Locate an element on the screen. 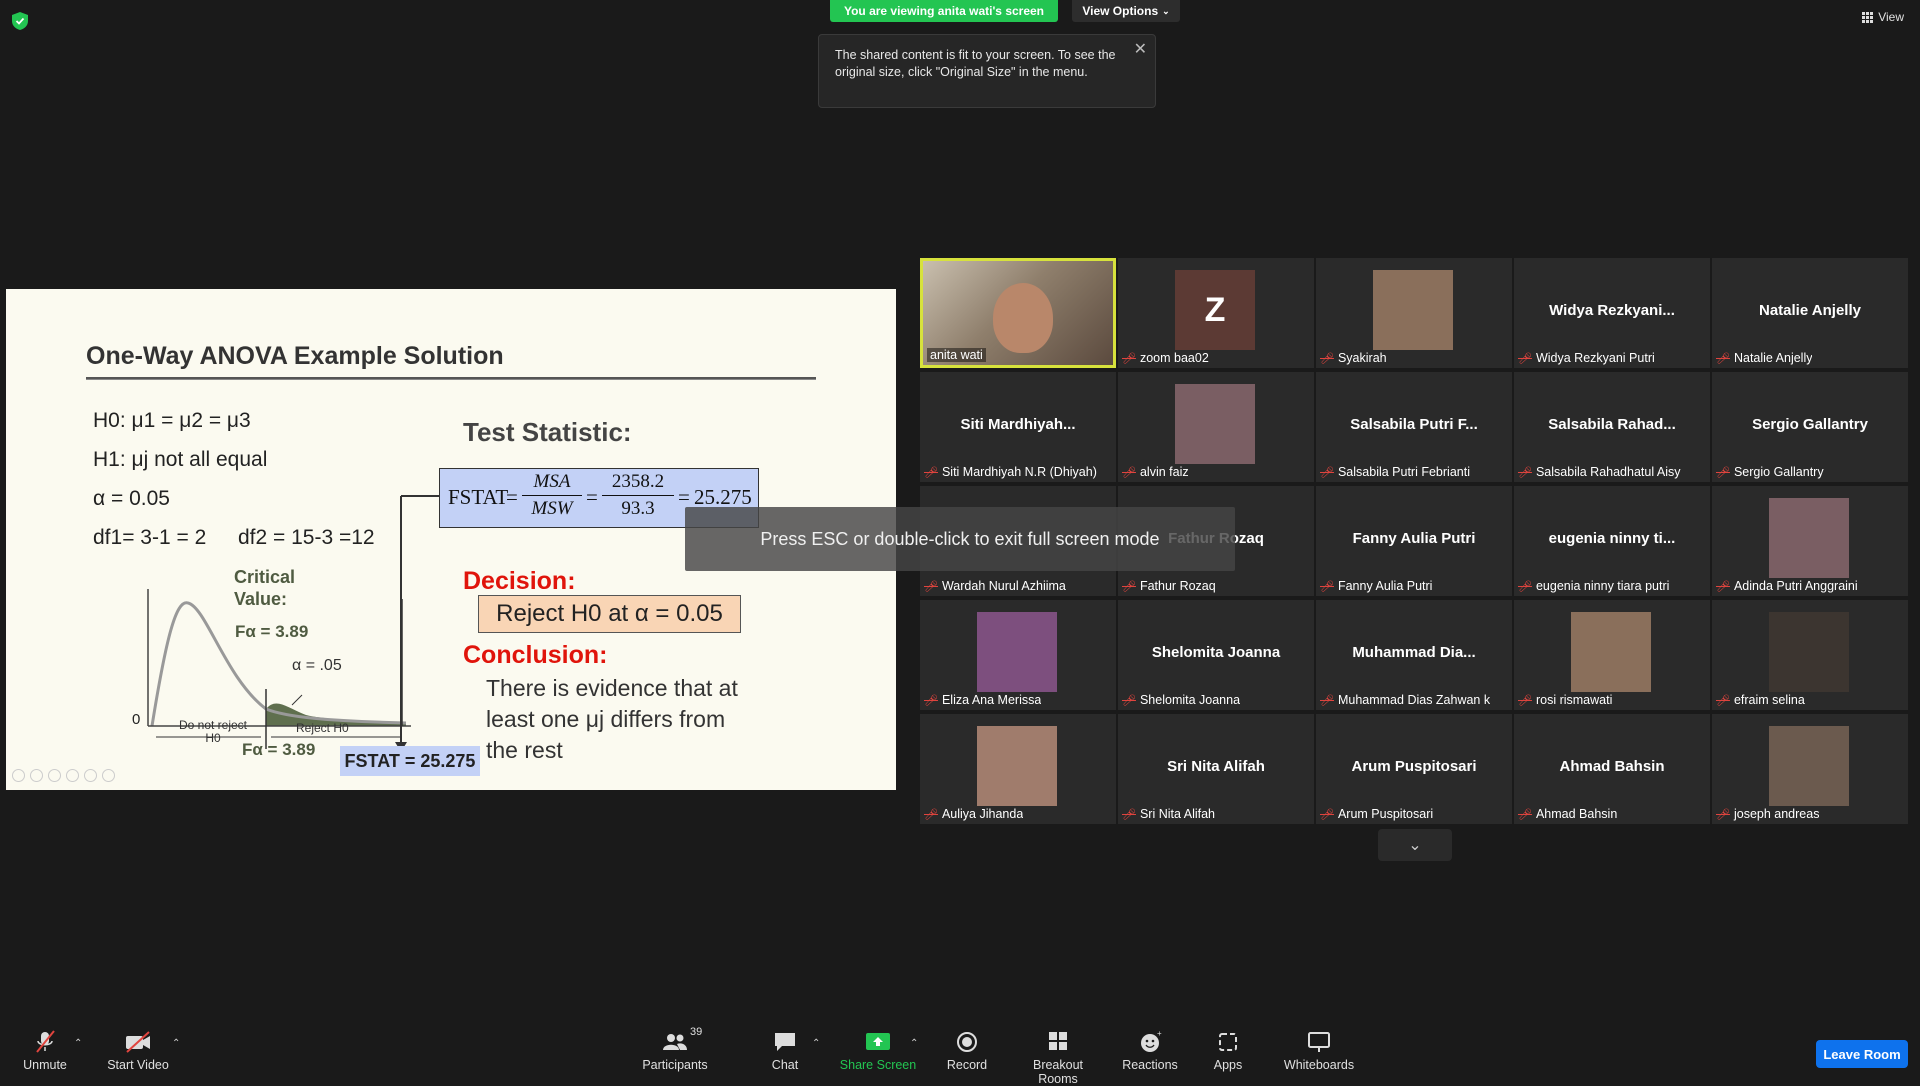 Image resolution: width=1920 pixels, height=1086 pixels. participant-tile: 🎤︎ alvin faiz is located at coordinates (1216, 427).